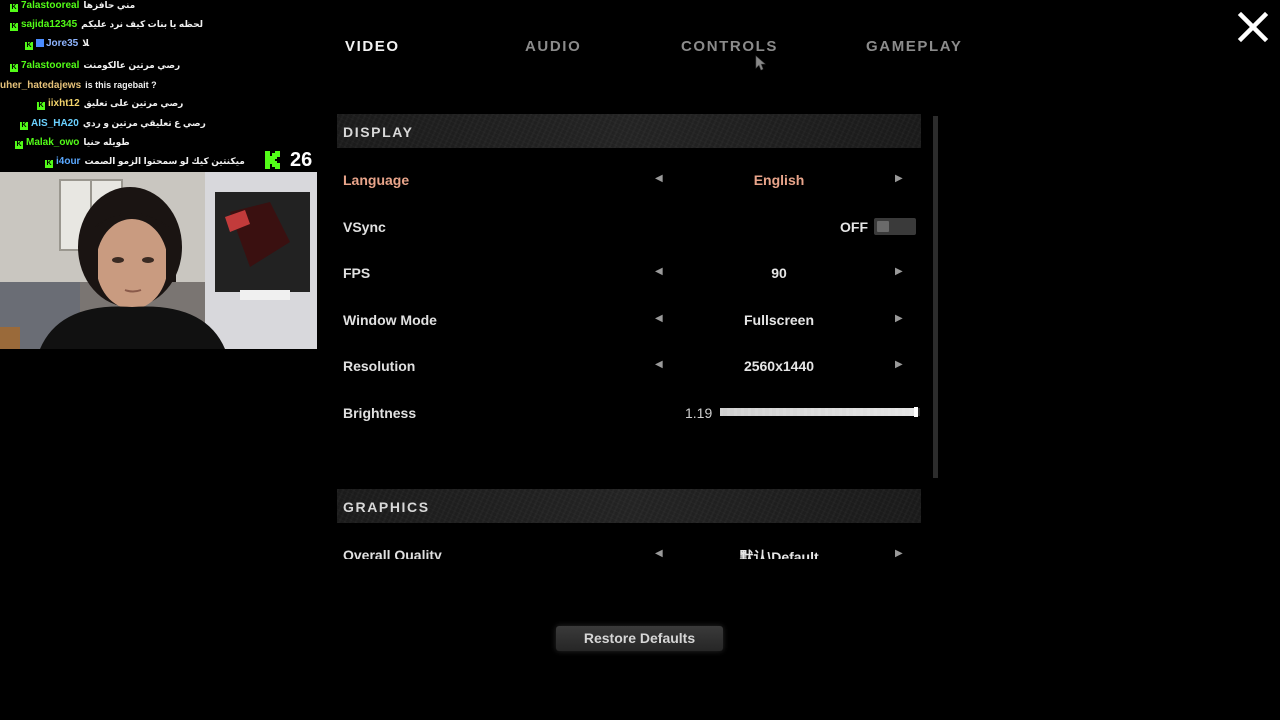 This screenshot has width=1280, height=720. I want to click on chat-message: Ksajida12345 لحظه يا بنات كيف نرد عليكم, so click(106, 24).